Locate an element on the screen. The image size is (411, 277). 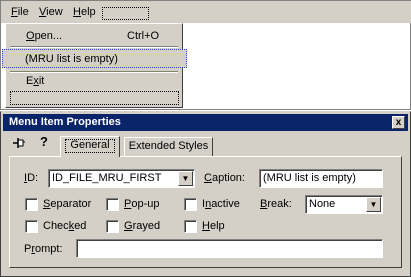
menu-item-exit: Exit is located at coordinates (35, 81).